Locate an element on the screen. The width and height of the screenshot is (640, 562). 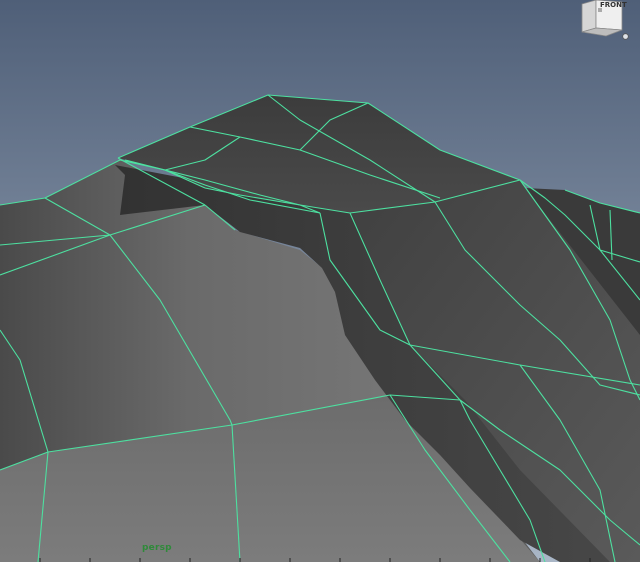
home-icon is located at coordinates (625, 36).